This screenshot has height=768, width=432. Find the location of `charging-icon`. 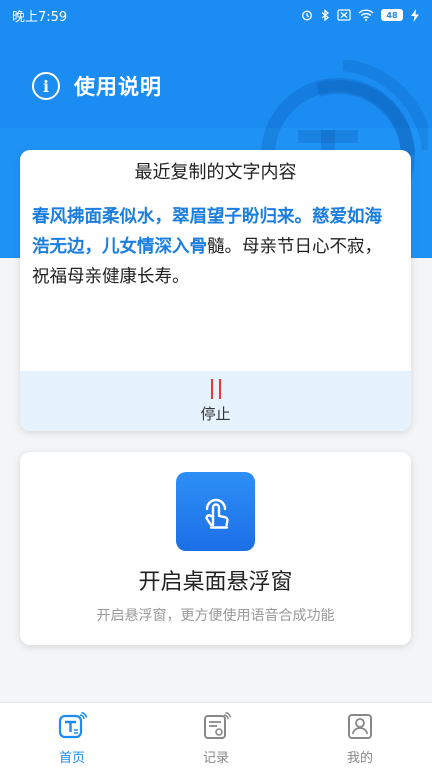

charging-icon is located at coordinates (415, 15).